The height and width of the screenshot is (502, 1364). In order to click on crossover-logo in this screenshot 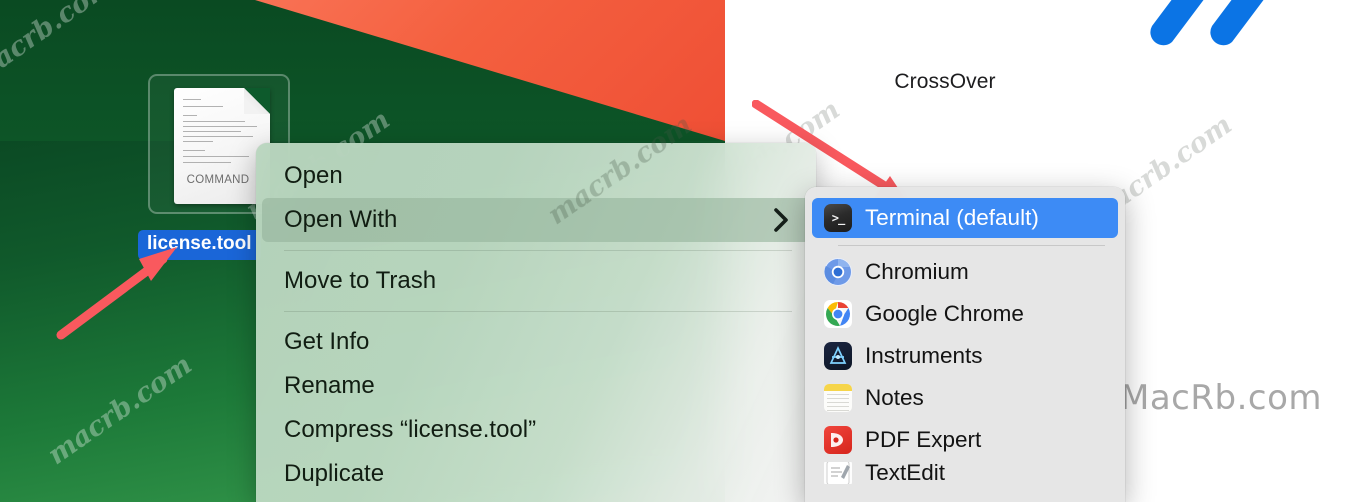, I will do `click(948, 16)`.